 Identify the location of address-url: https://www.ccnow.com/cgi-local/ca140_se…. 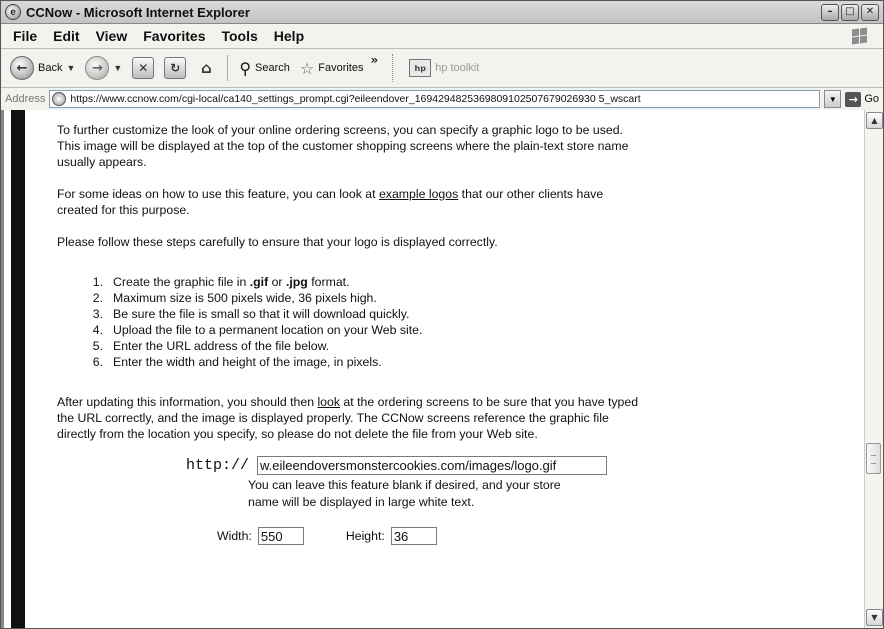
(355, 99).